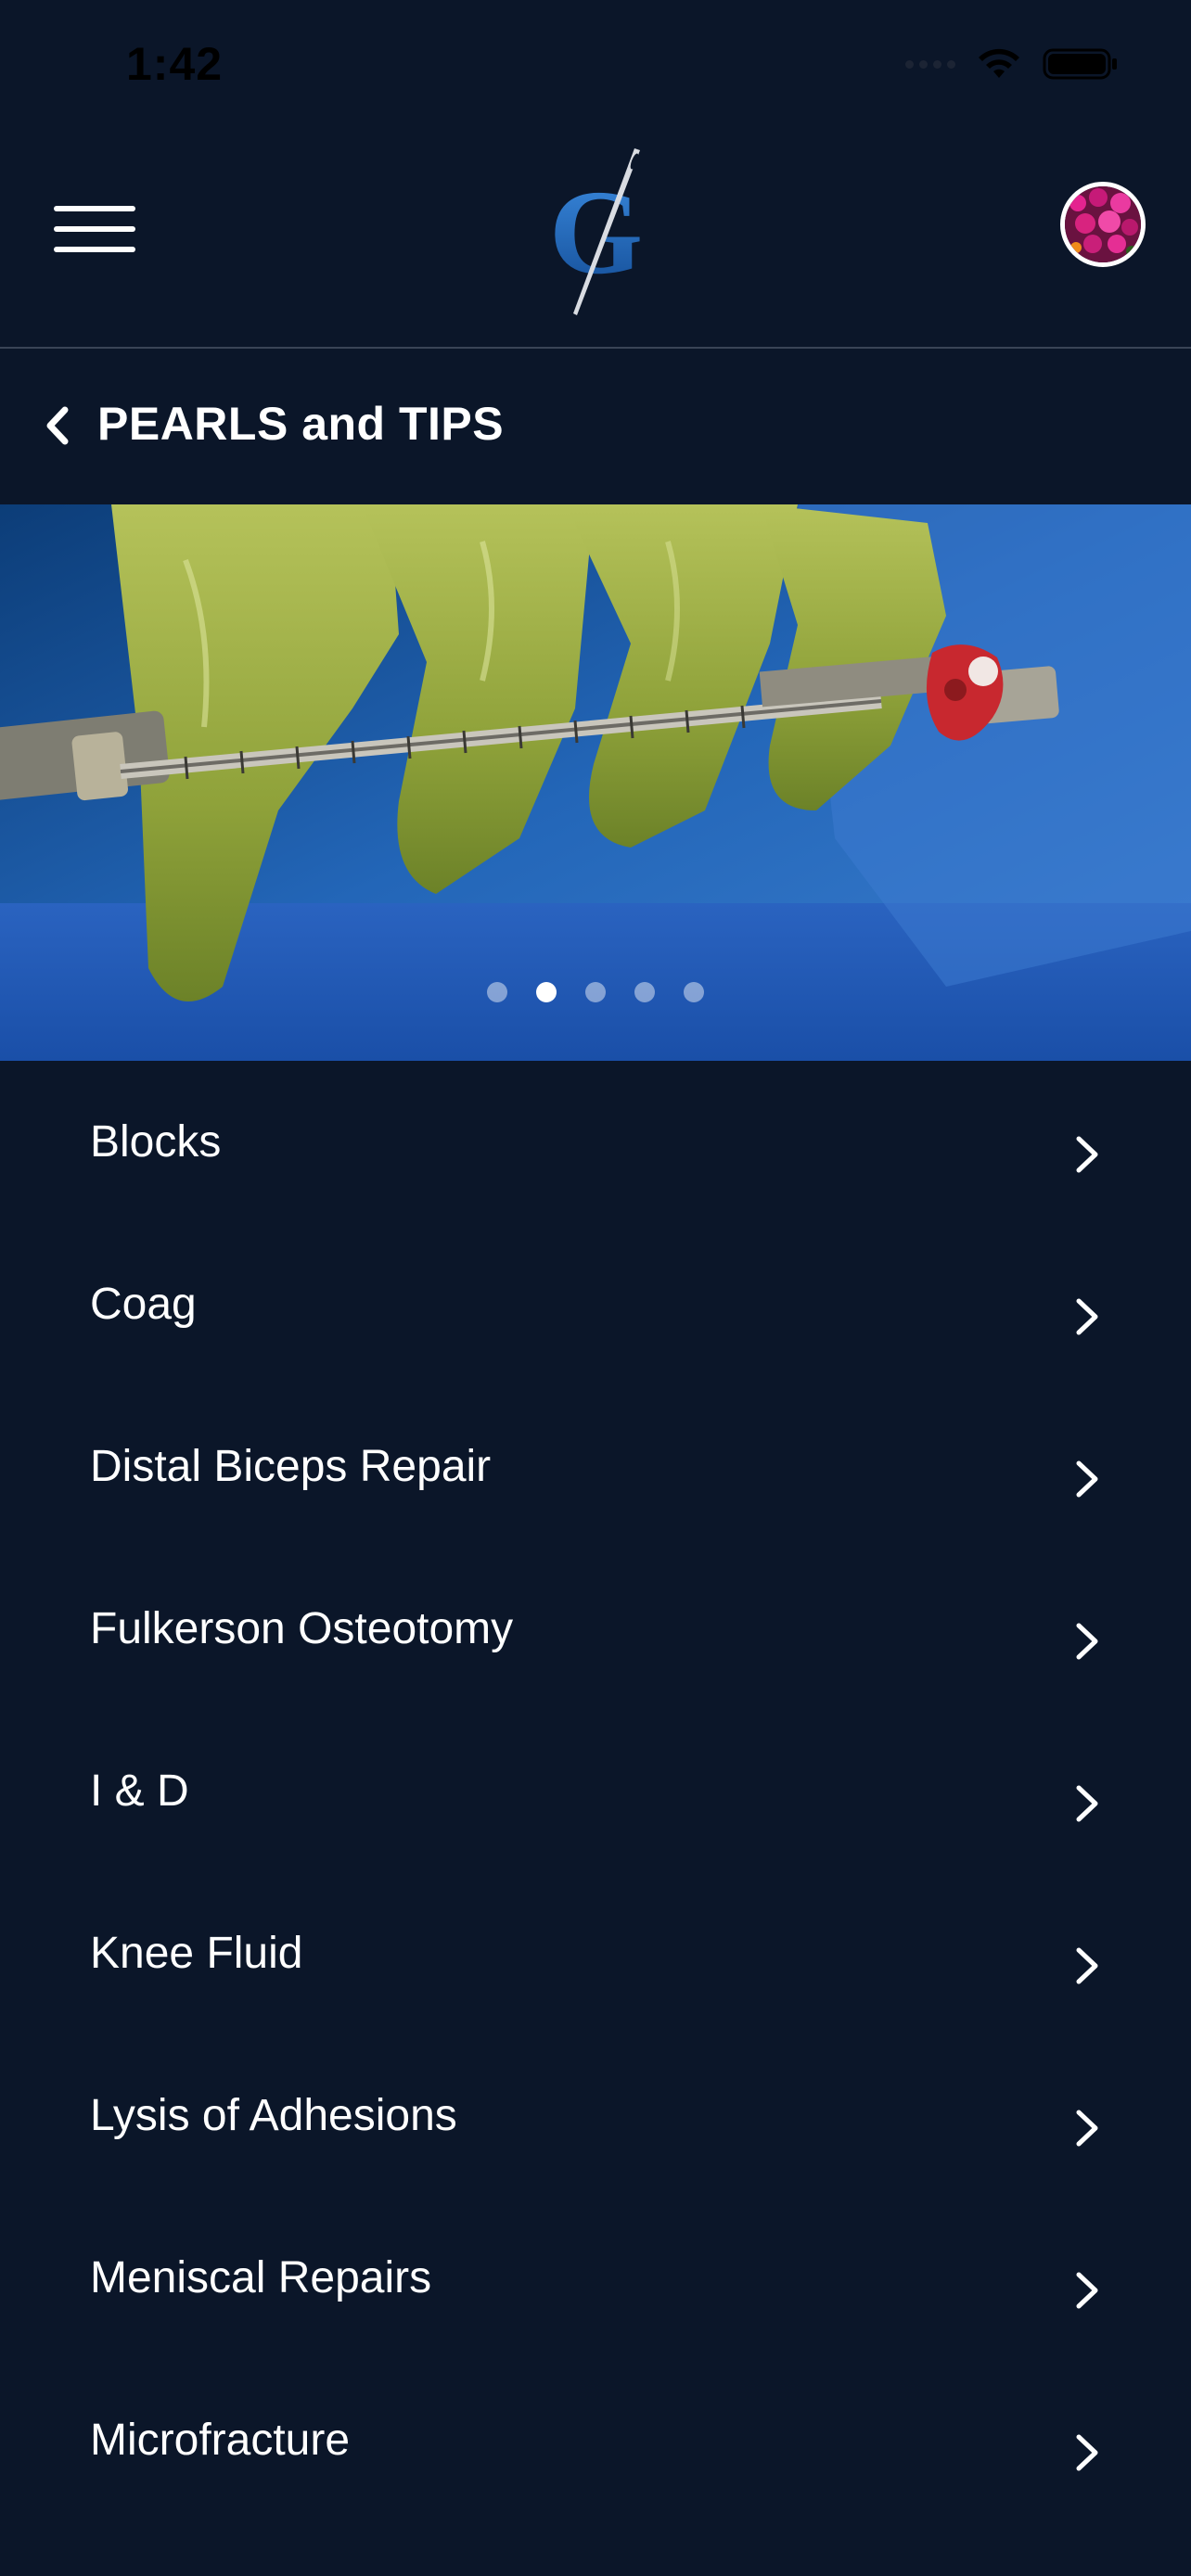 The height and width of the screenshot is (2576, 1191). Describe the element at coordinates (1080, 64) in the screenshot. I see `battery-icon` at that location.